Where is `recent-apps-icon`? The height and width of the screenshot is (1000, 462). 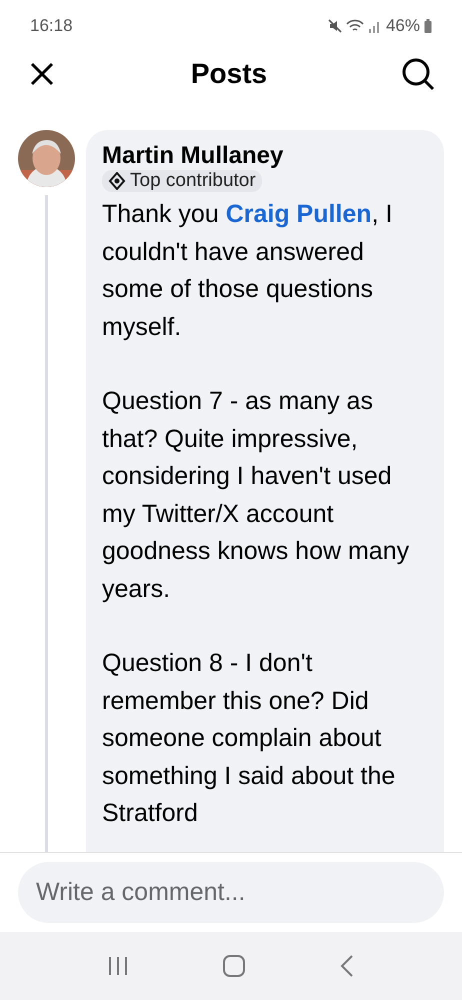
recent-apps-icon is located at coordinates (117, 966).